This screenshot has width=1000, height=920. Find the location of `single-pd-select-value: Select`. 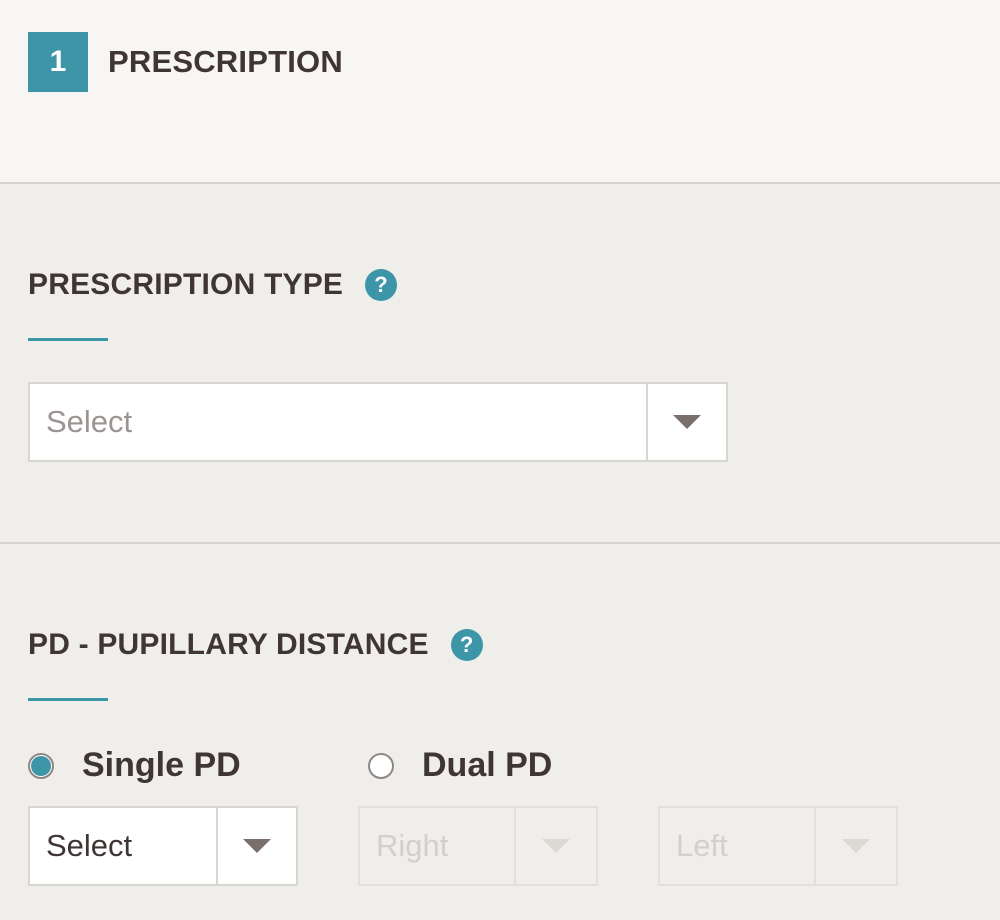

single-pd-select-value: Select is located at coordinates (89, 845).